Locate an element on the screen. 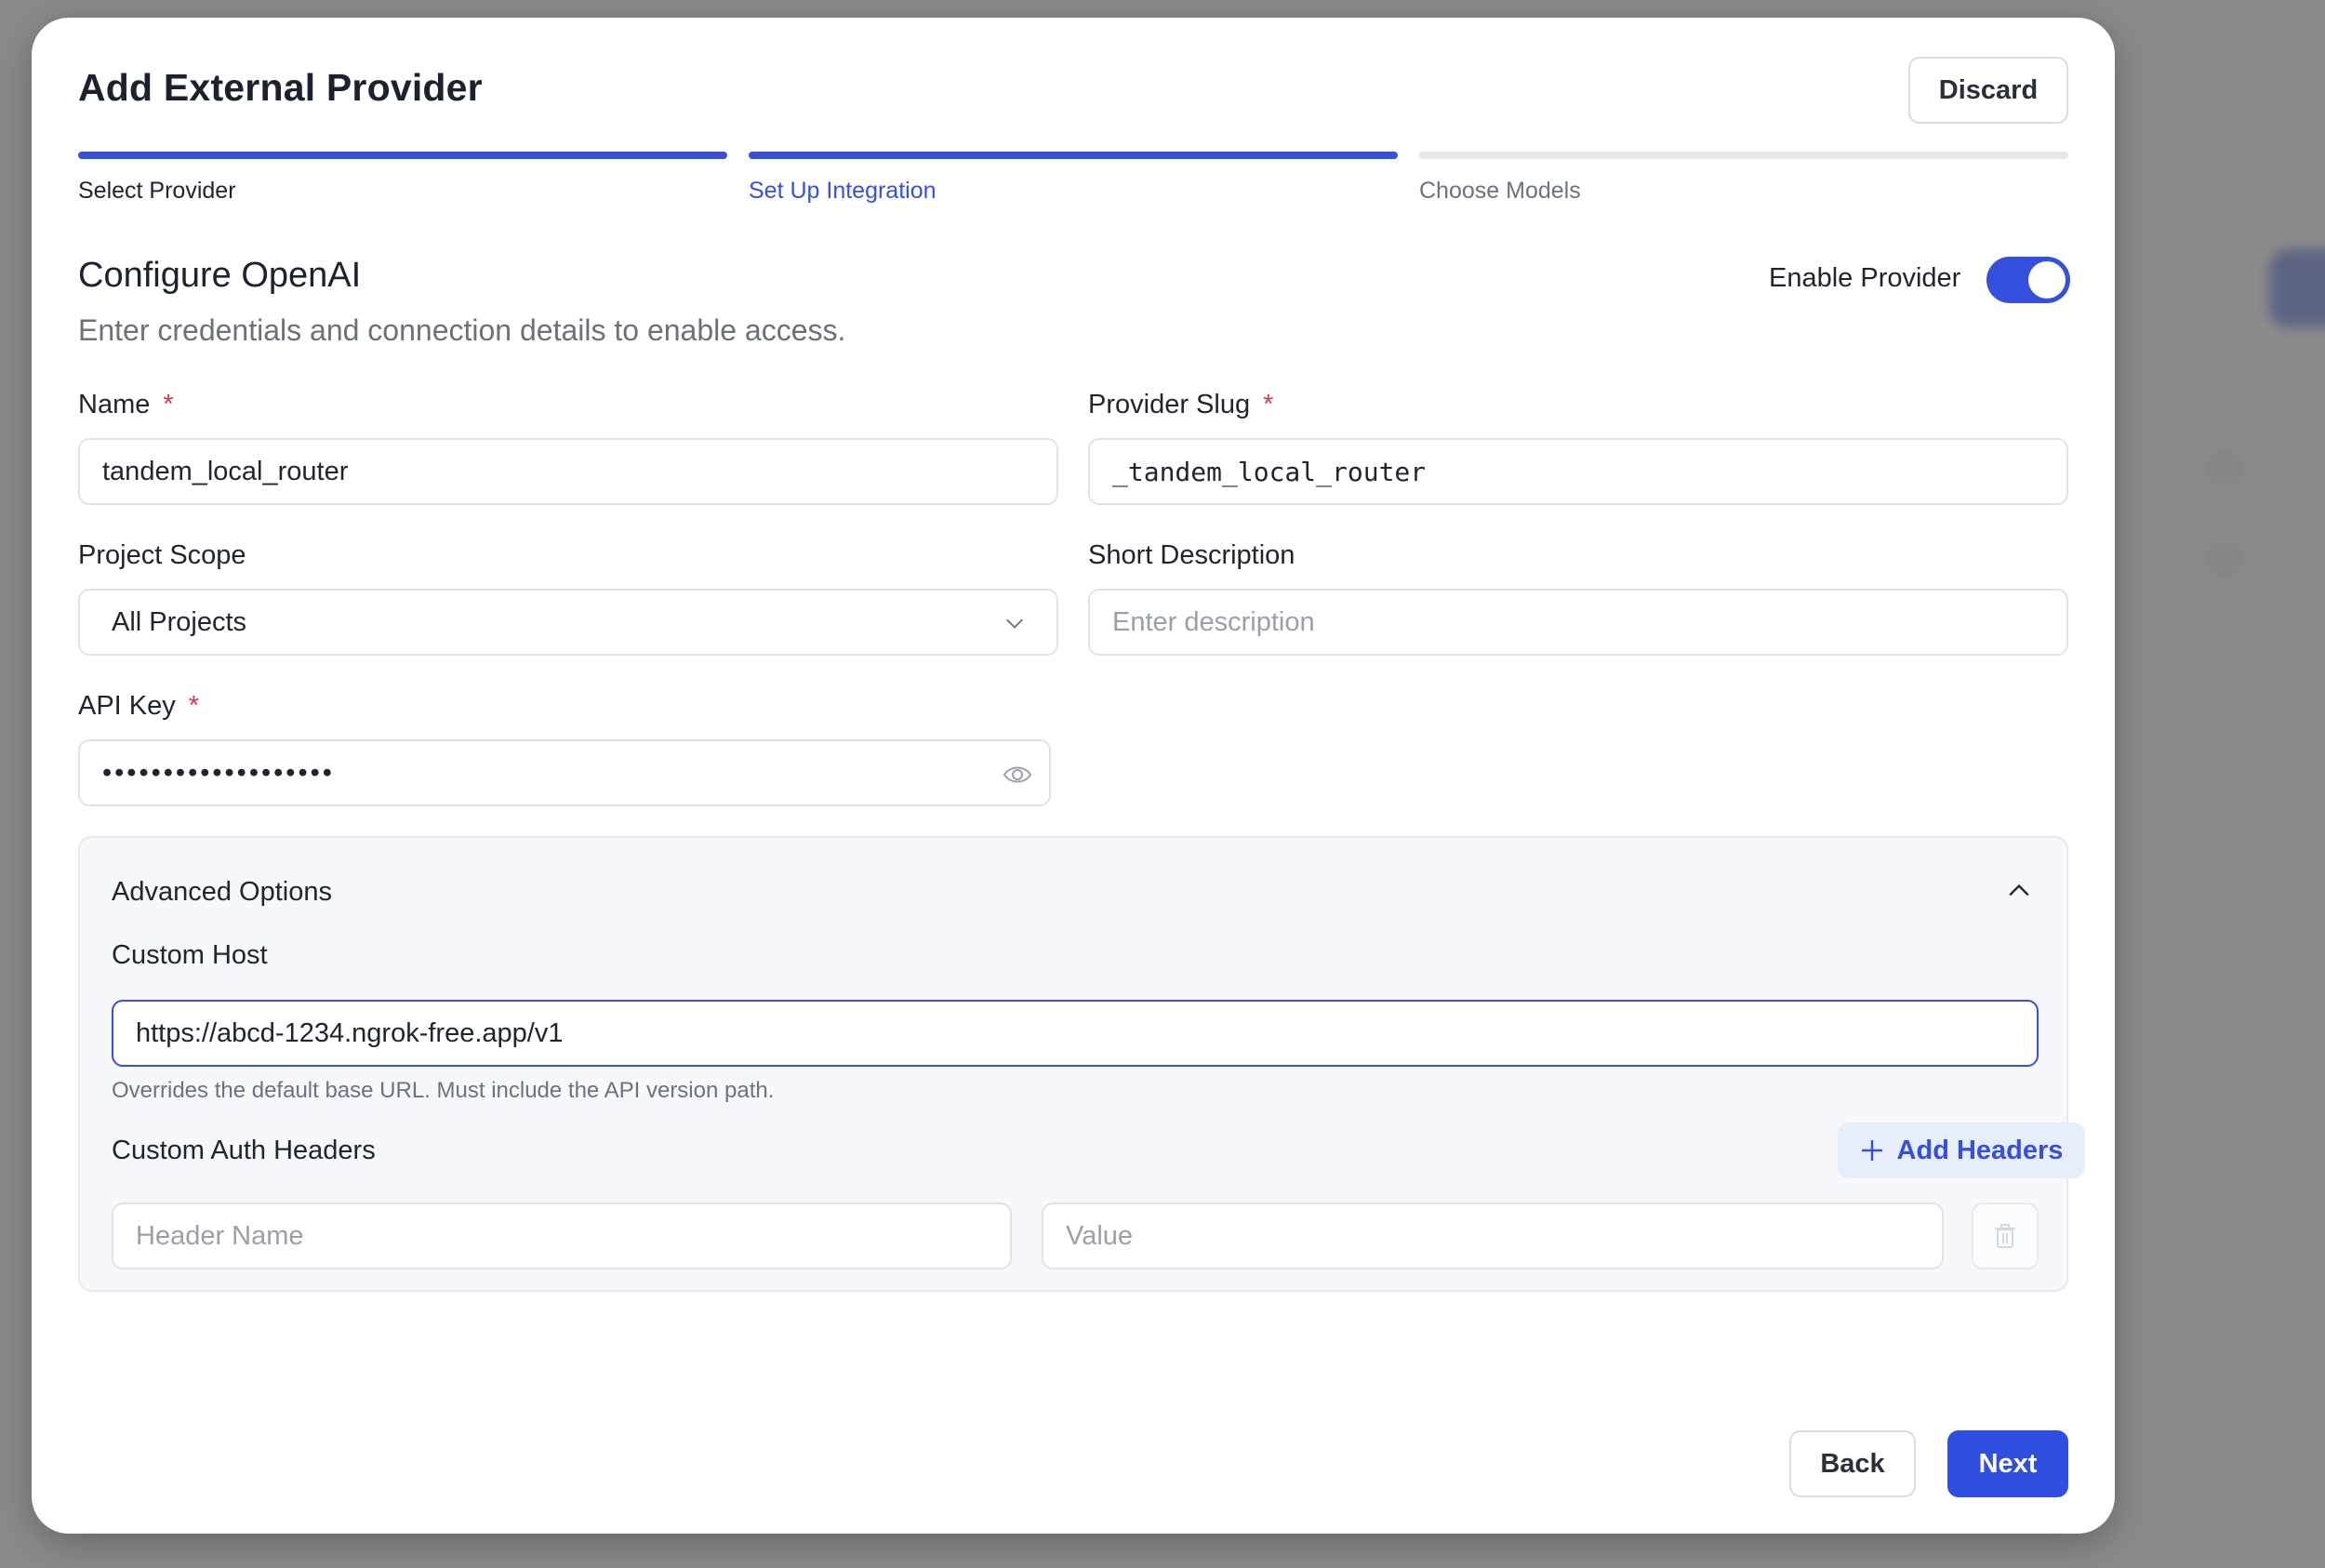  discard-button: Discard is located at coordinates (1988, 90).